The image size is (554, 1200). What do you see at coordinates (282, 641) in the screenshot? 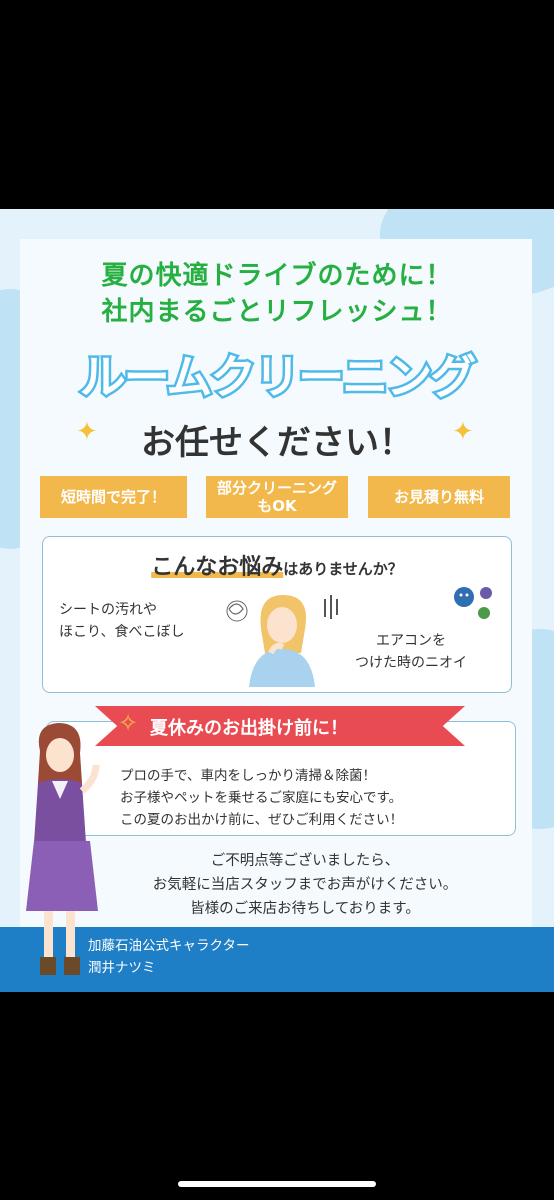
I see `worried-woman-illustration` at bounding box center [282, 641].